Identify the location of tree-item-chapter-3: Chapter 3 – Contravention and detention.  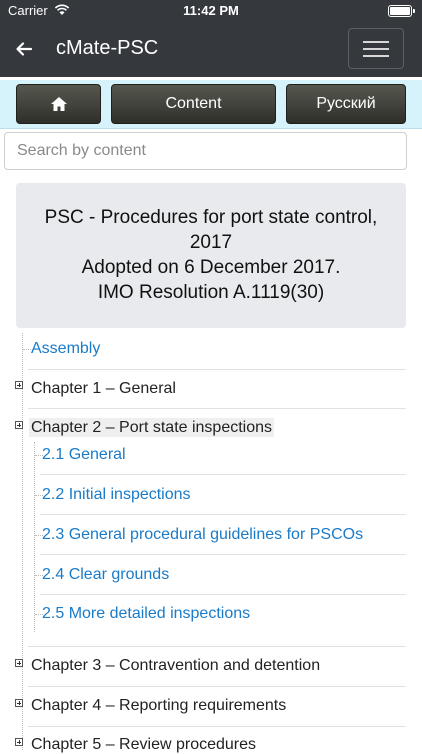
(175, 666).